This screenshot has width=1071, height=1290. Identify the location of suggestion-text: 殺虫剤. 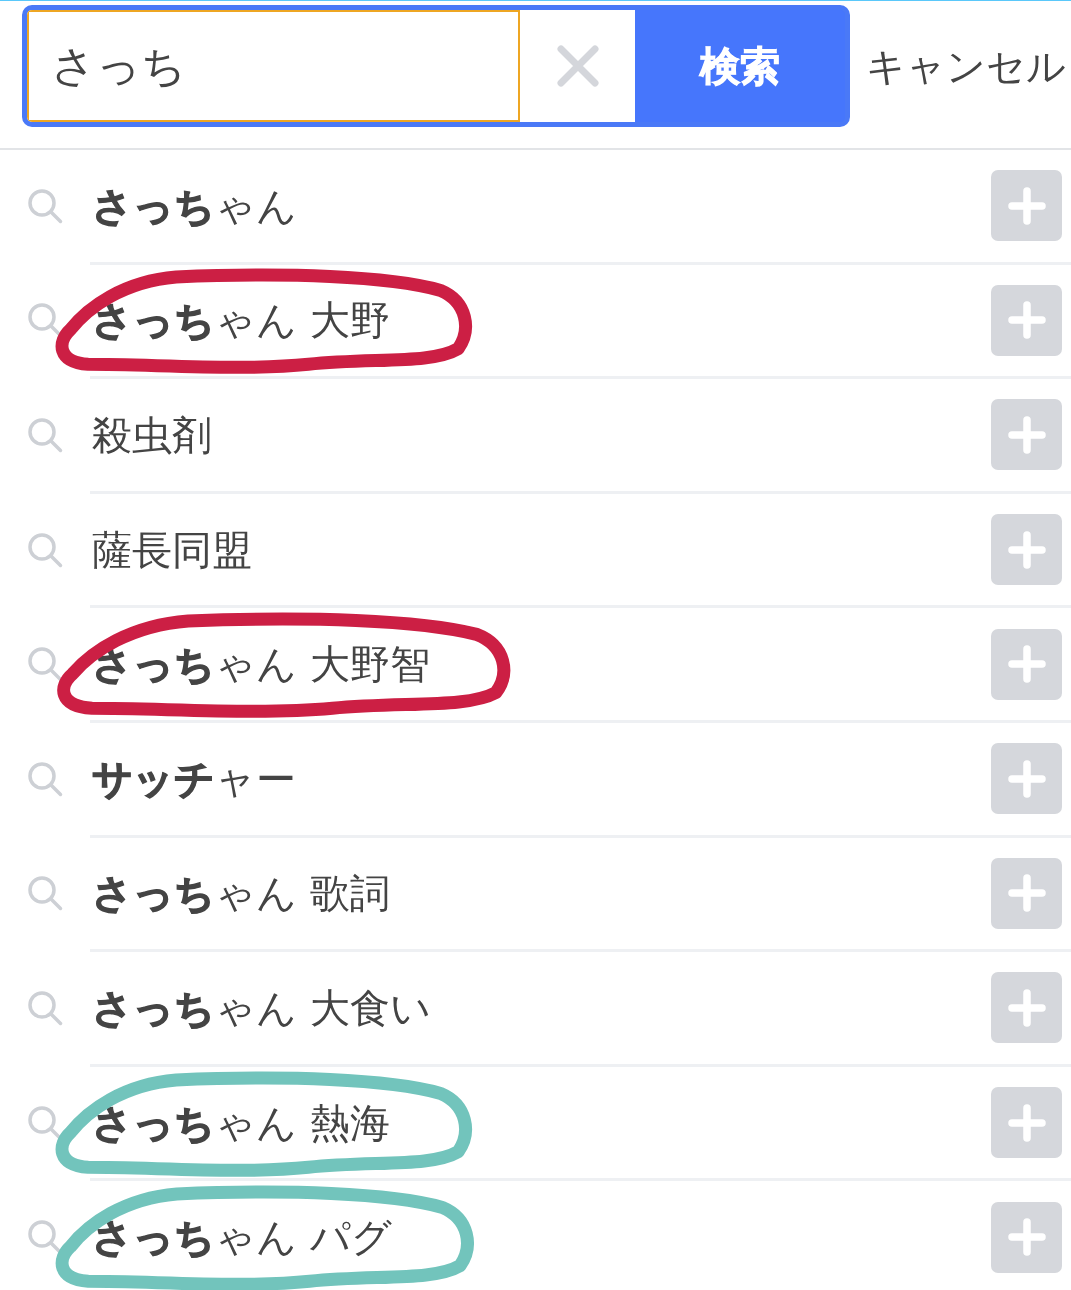
(152, 435).